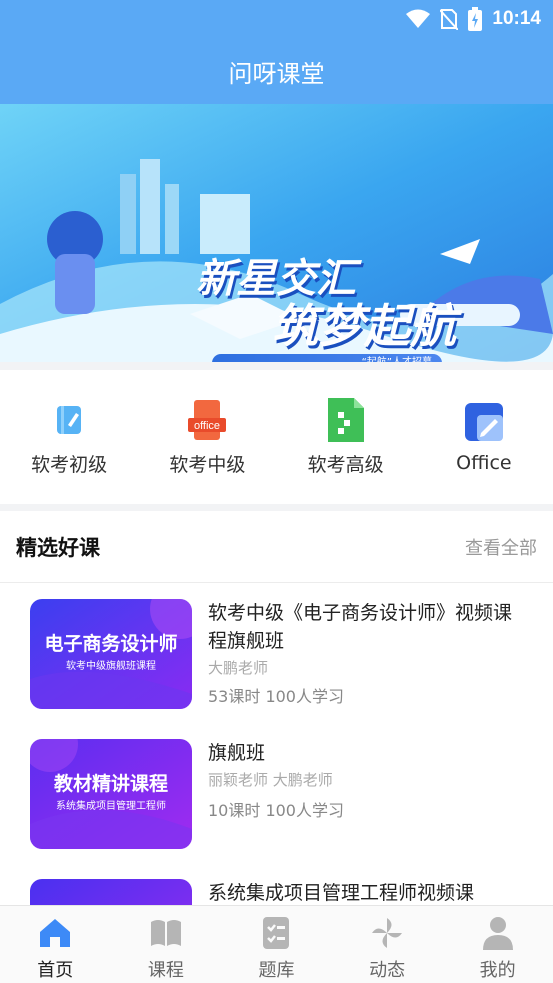 The width and height of the screenshot is (553, 983). I want to click on office-icon: office, so click(207, 420).